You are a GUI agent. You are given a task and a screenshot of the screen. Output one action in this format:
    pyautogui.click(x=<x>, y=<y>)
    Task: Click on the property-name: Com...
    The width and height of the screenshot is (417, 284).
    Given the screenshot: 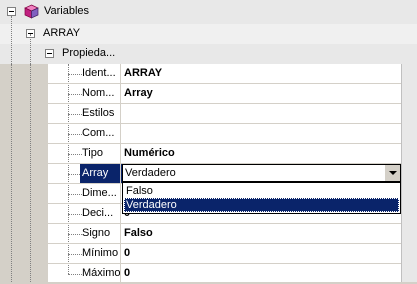 What is the action you would take?
    pyautogui.click(x=98, y=133)
    